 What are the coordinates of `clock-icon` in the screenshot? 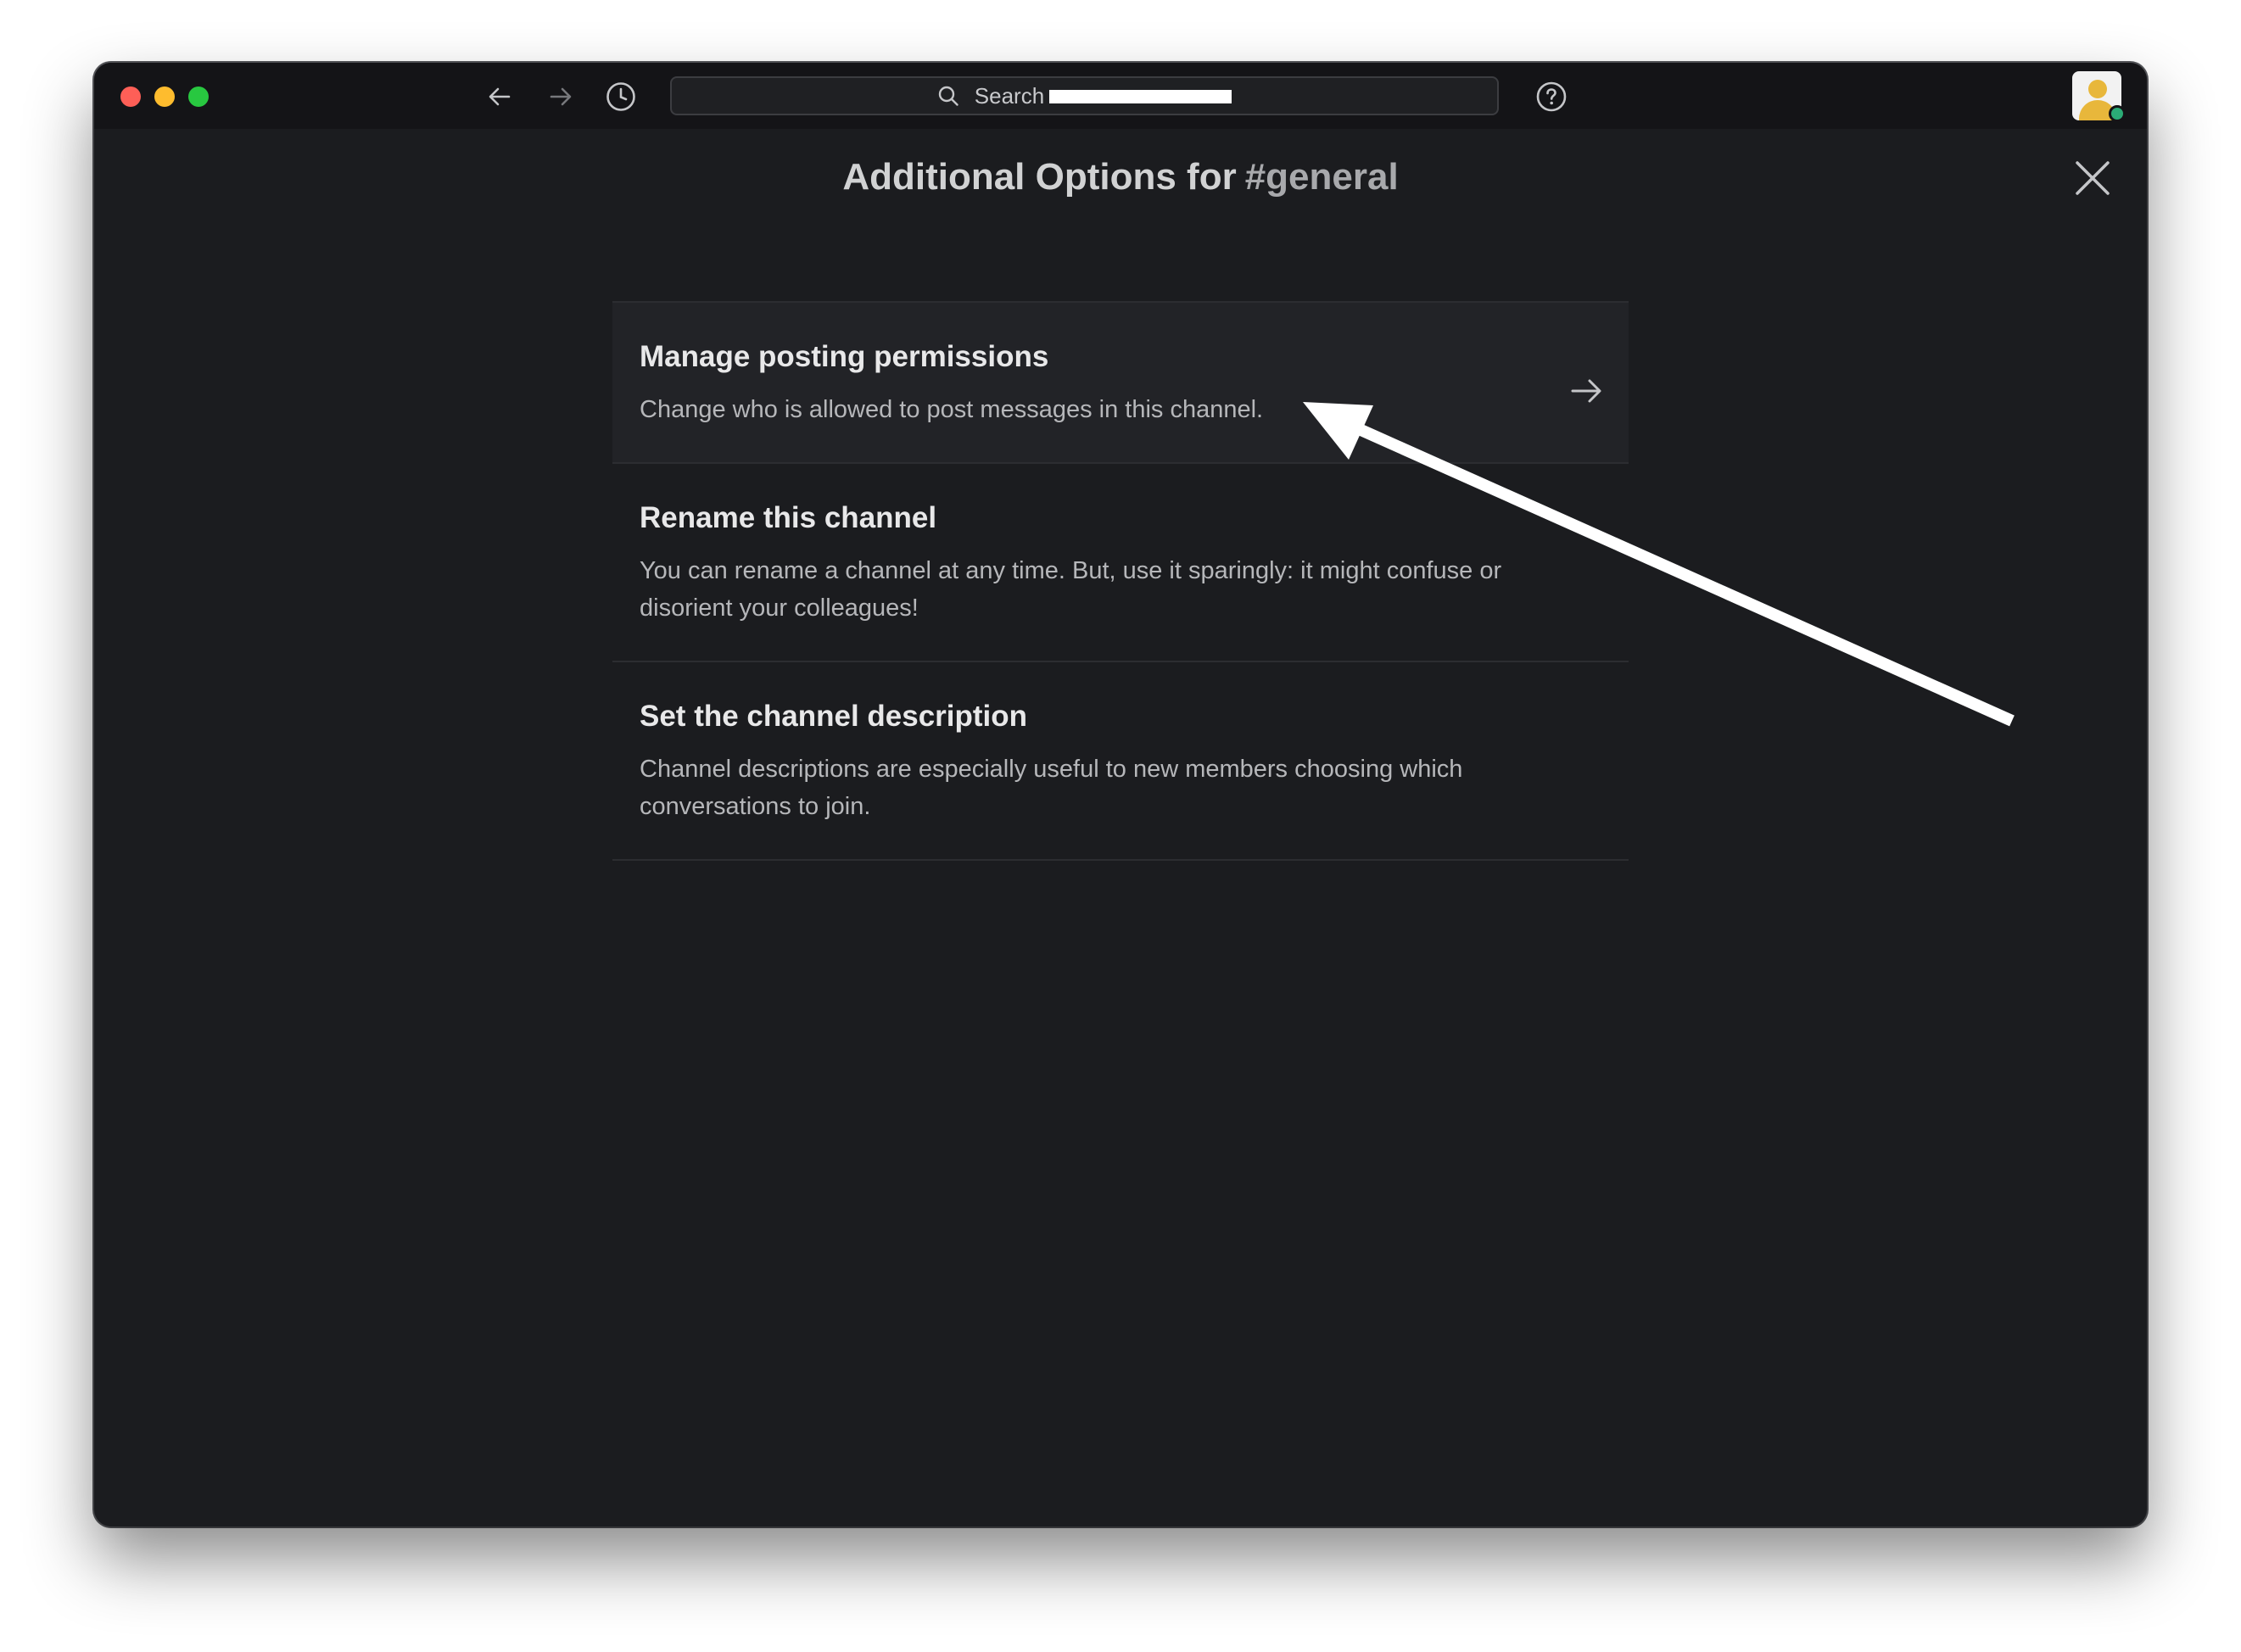 It's located at (620, 96).